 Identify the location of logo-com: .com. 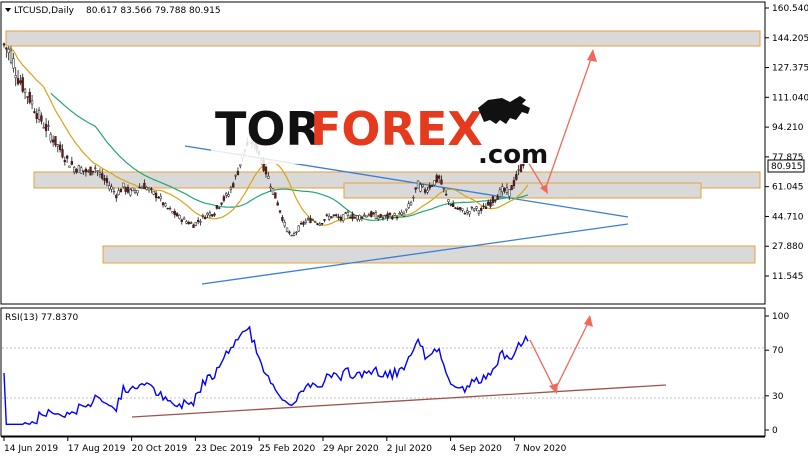
(513, 155).